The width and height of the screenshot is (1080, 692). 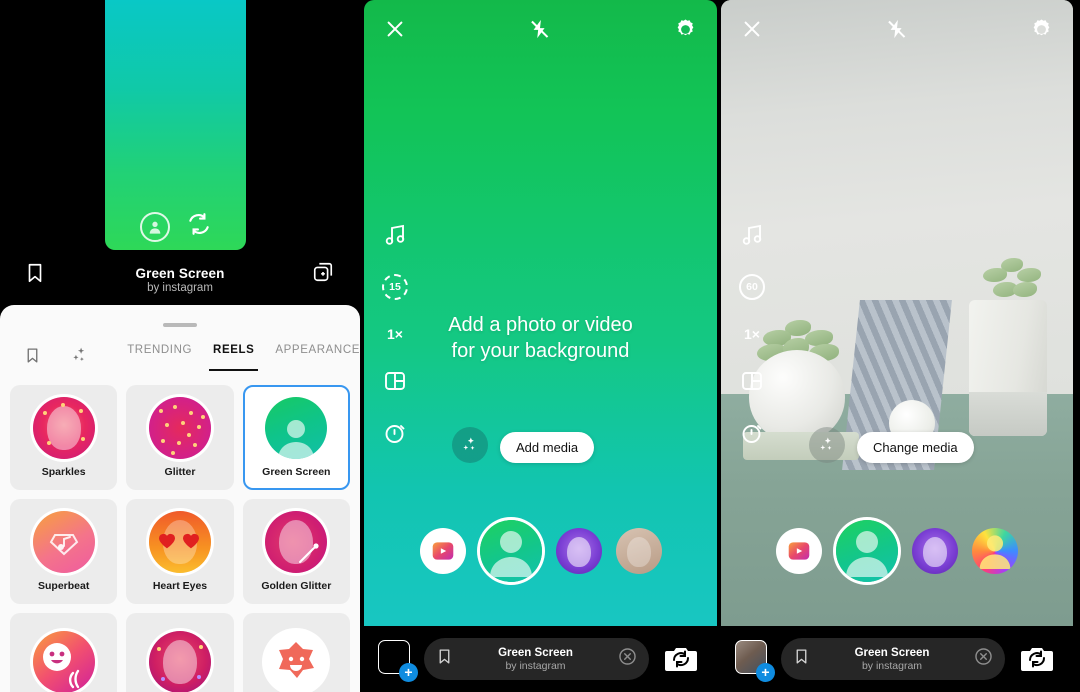 I want to click on effect-tile-superbeat: Superbeat, so click(x=64, y=551).